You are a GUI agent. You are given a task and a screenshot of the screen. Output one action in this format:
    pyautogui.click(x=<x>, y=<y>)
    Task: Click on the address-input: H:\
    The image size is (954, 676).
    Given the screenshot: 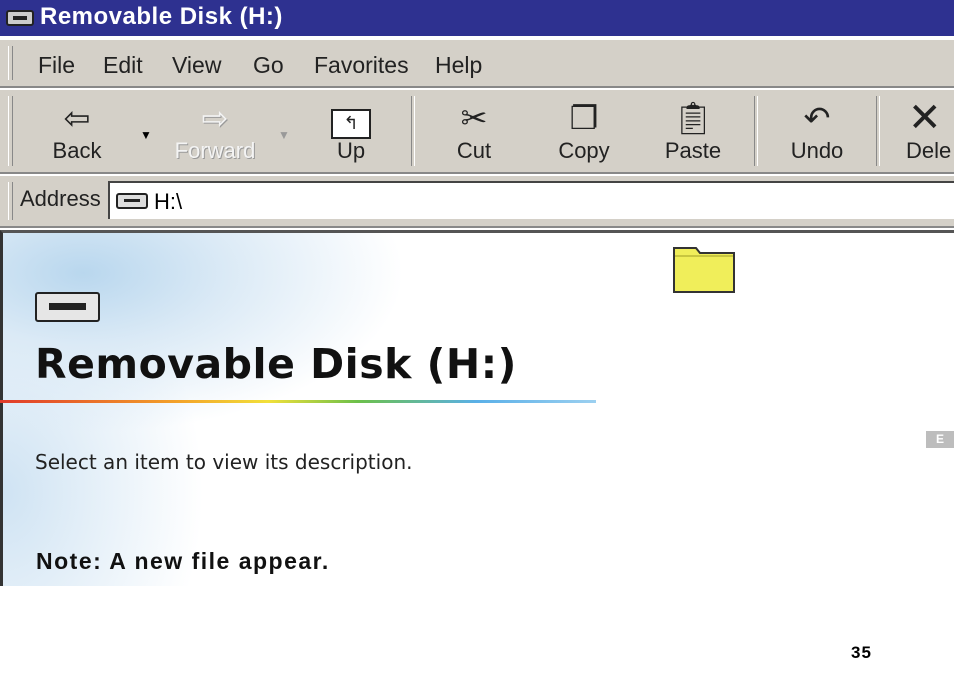 What is the action you would take?
    pyautogui.click(x=531, y=200)
    